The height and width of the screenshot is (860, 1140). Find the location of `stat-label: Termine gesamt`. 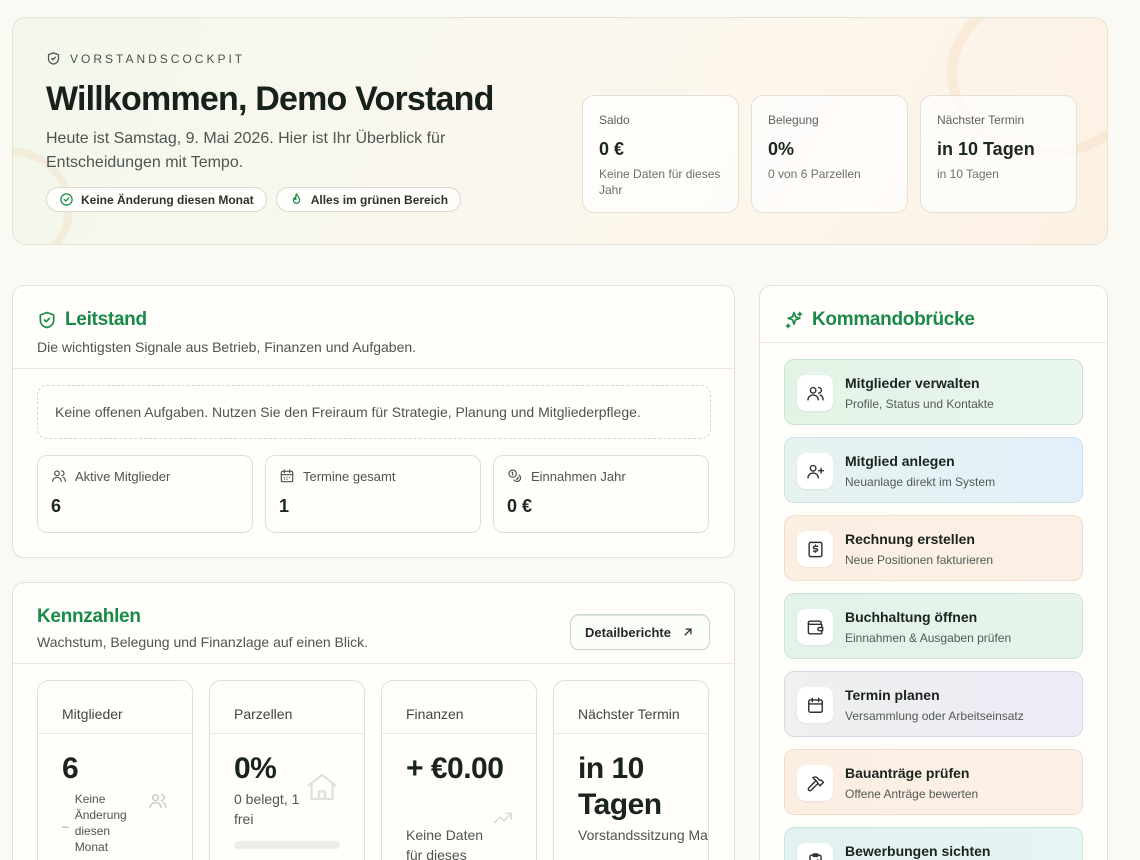

stat-label: Termine gesamt is located at coordinates (349, 476).